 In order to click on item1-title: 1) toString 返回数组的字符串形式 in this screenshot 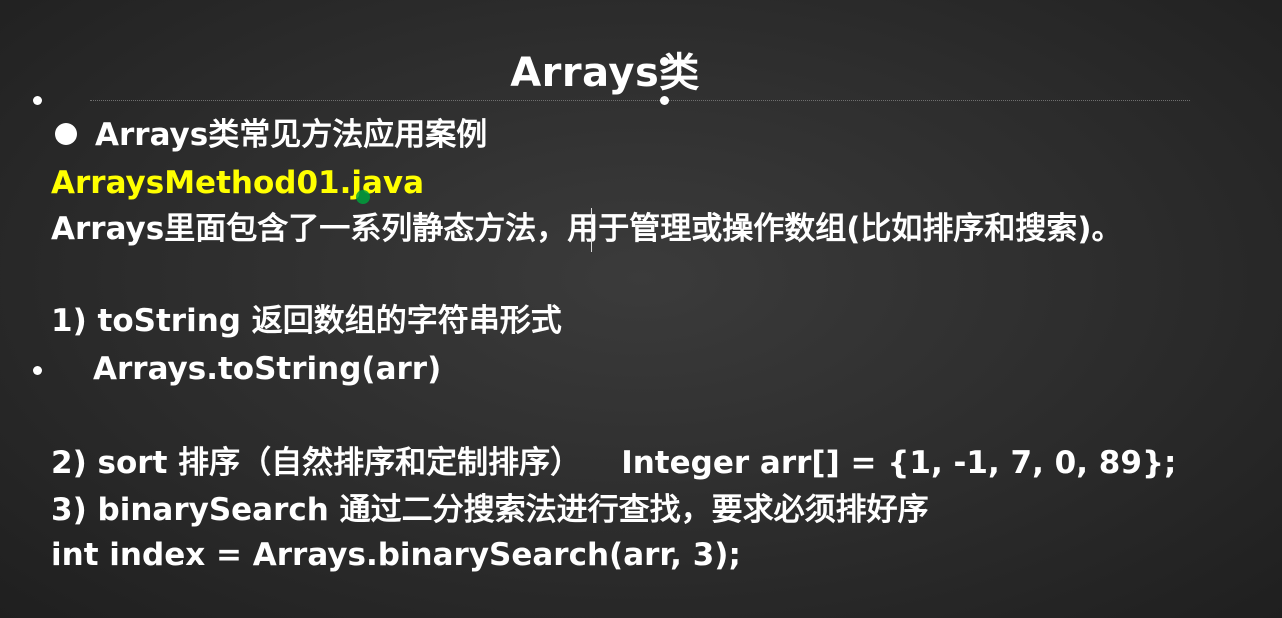, I will do `click(306, 321)`.